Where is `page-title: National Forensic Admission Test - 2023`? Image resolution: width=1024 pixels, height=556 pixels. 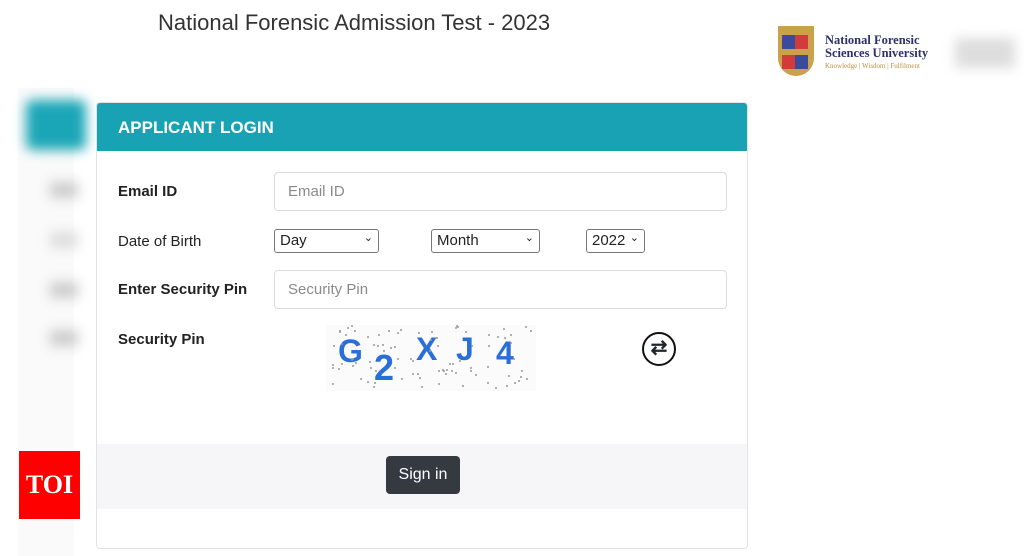
page-title: National Forensic Admission Test - 2023 is located at coordinates (354, 23).